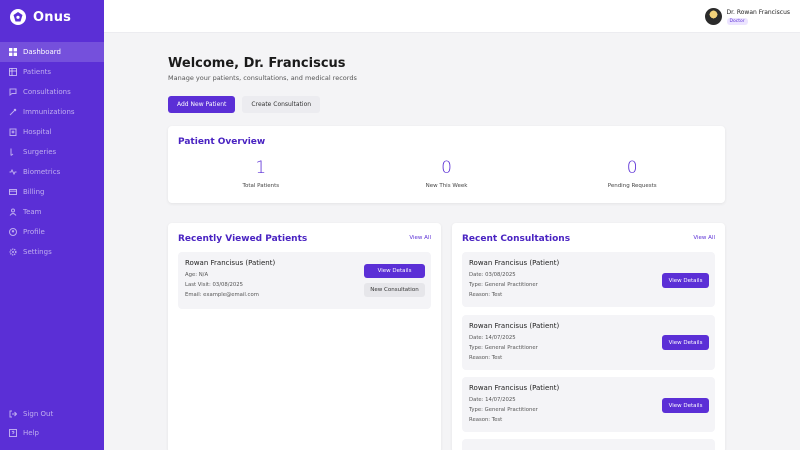 The height and width of the screenshot is (450, 800). What do you see at coordinates (13, 414) in the screenshot?
I see `sign-out-icon` at bounding box center [13, 414].